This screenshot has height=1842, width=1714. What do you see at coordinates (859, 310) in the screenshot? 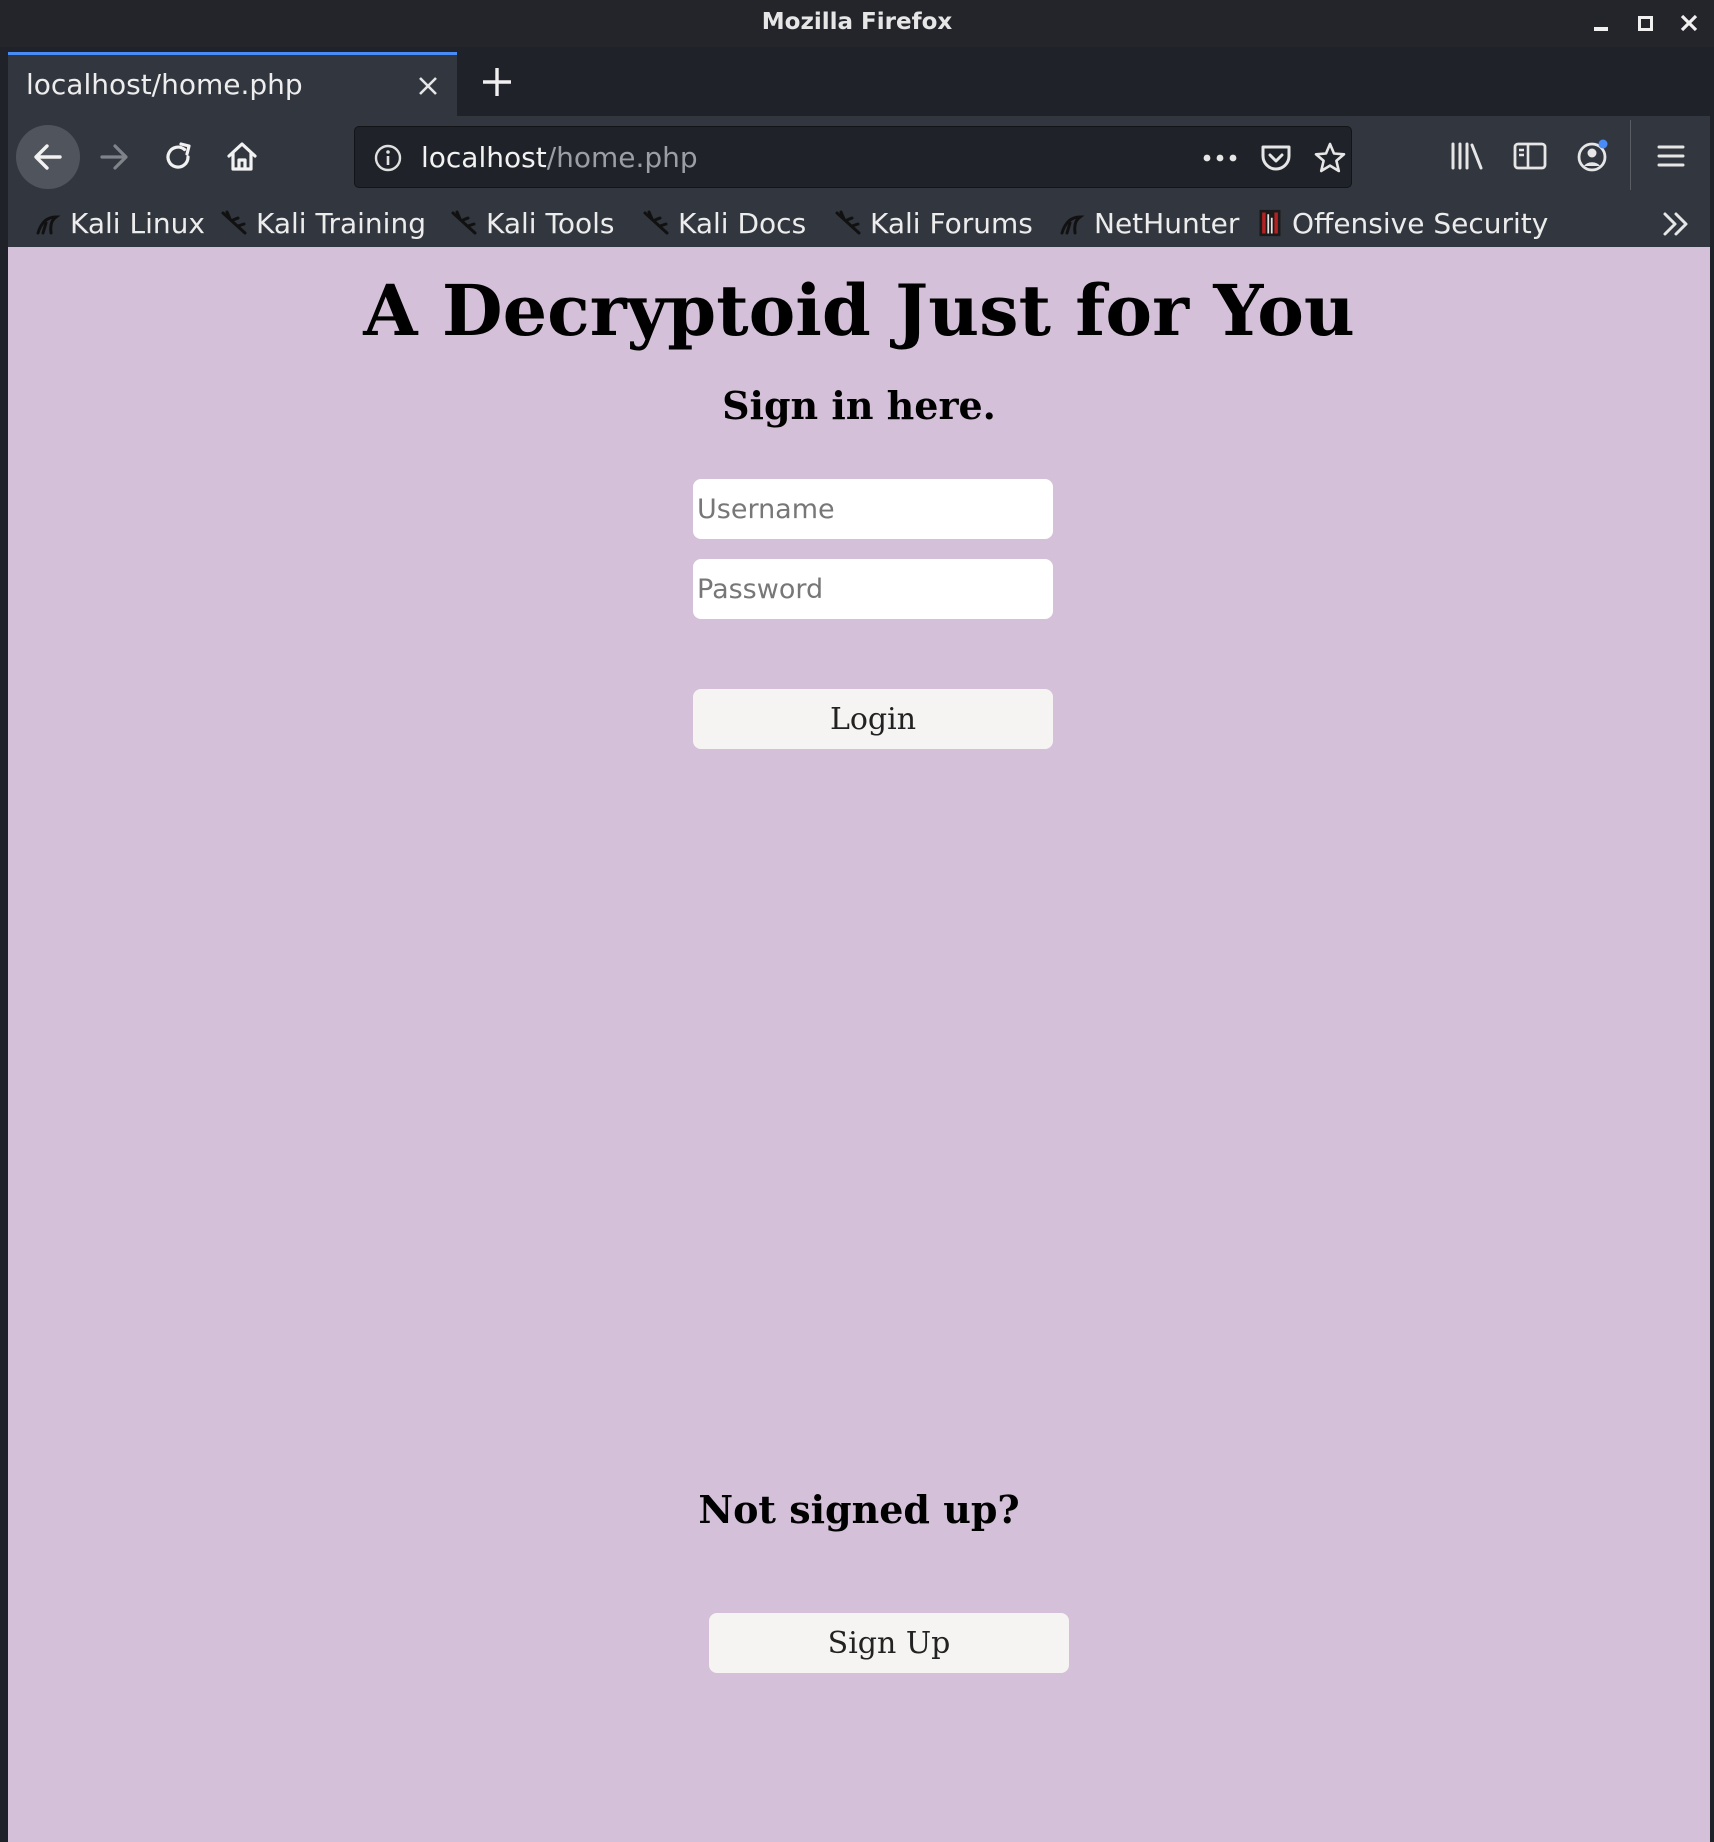
I see `page-title: A Decryptoid Just for You` at bounding box center [859, 310].